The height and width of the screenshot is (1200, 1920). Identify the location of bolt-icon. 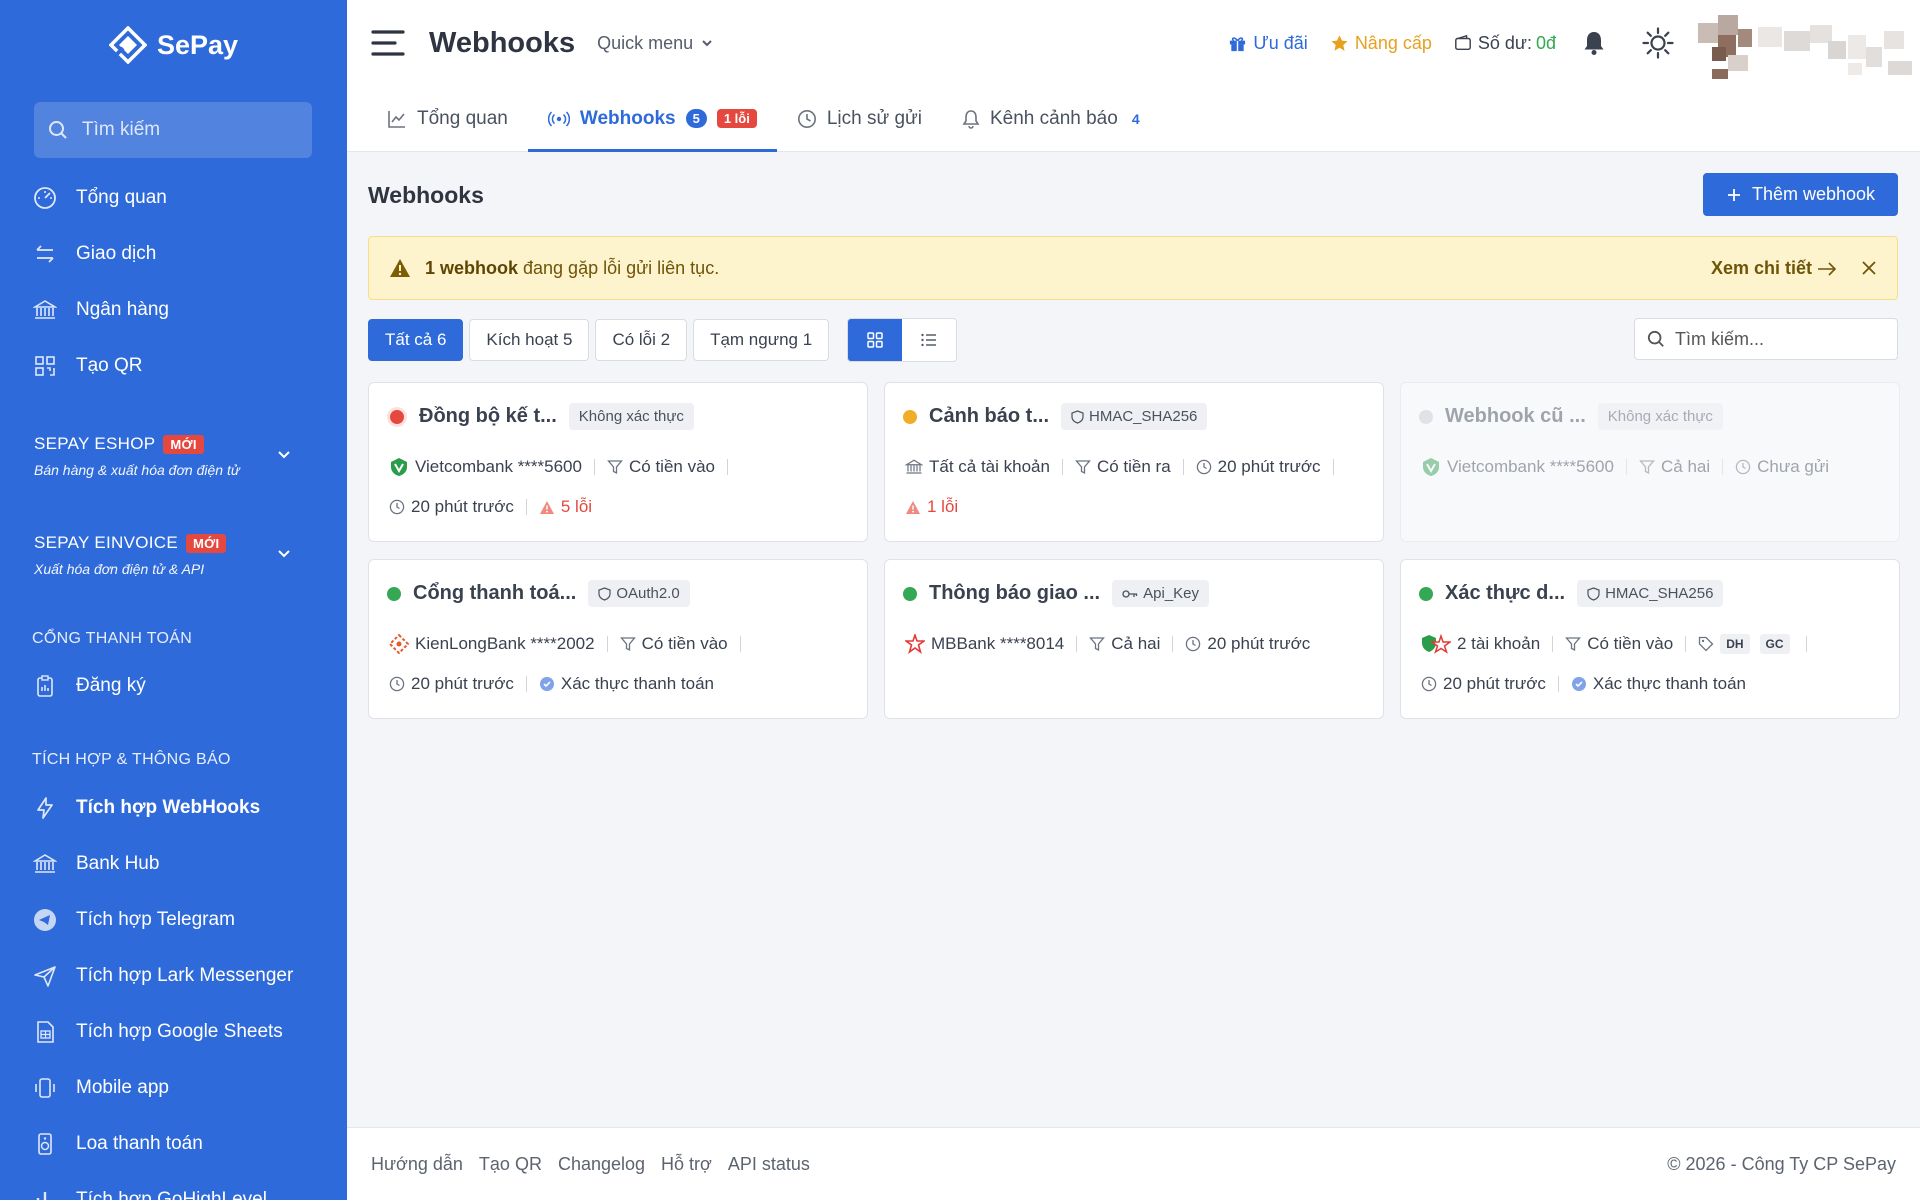
(45, 808).